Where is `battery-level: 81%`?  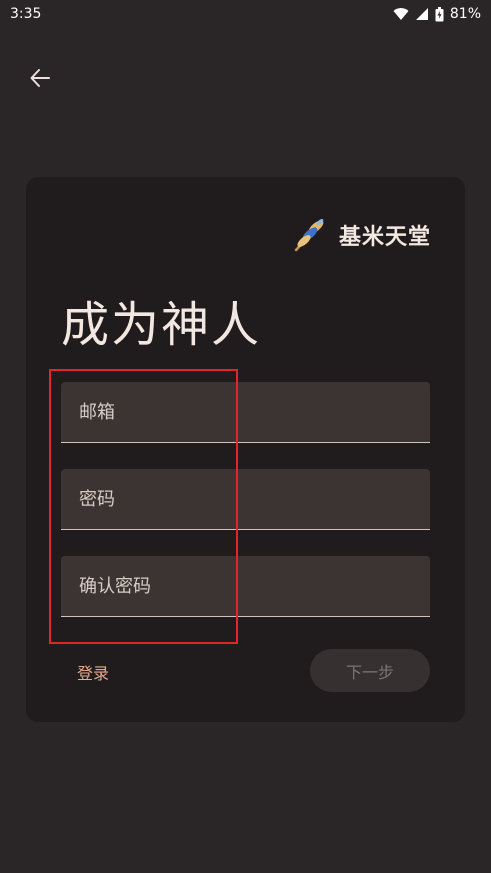 battery-level: 81% is located at coordinates (465, 14).